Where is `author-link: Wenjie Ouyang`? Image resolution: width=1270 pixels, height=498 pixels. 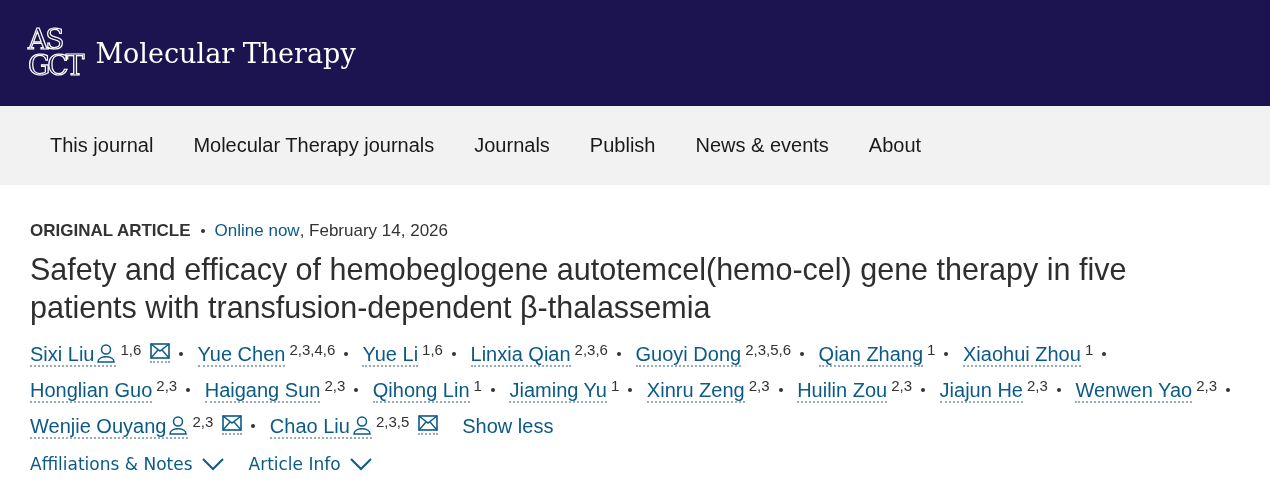 author-link: Wenjie Ouyang is located at coordinates (109, 427).